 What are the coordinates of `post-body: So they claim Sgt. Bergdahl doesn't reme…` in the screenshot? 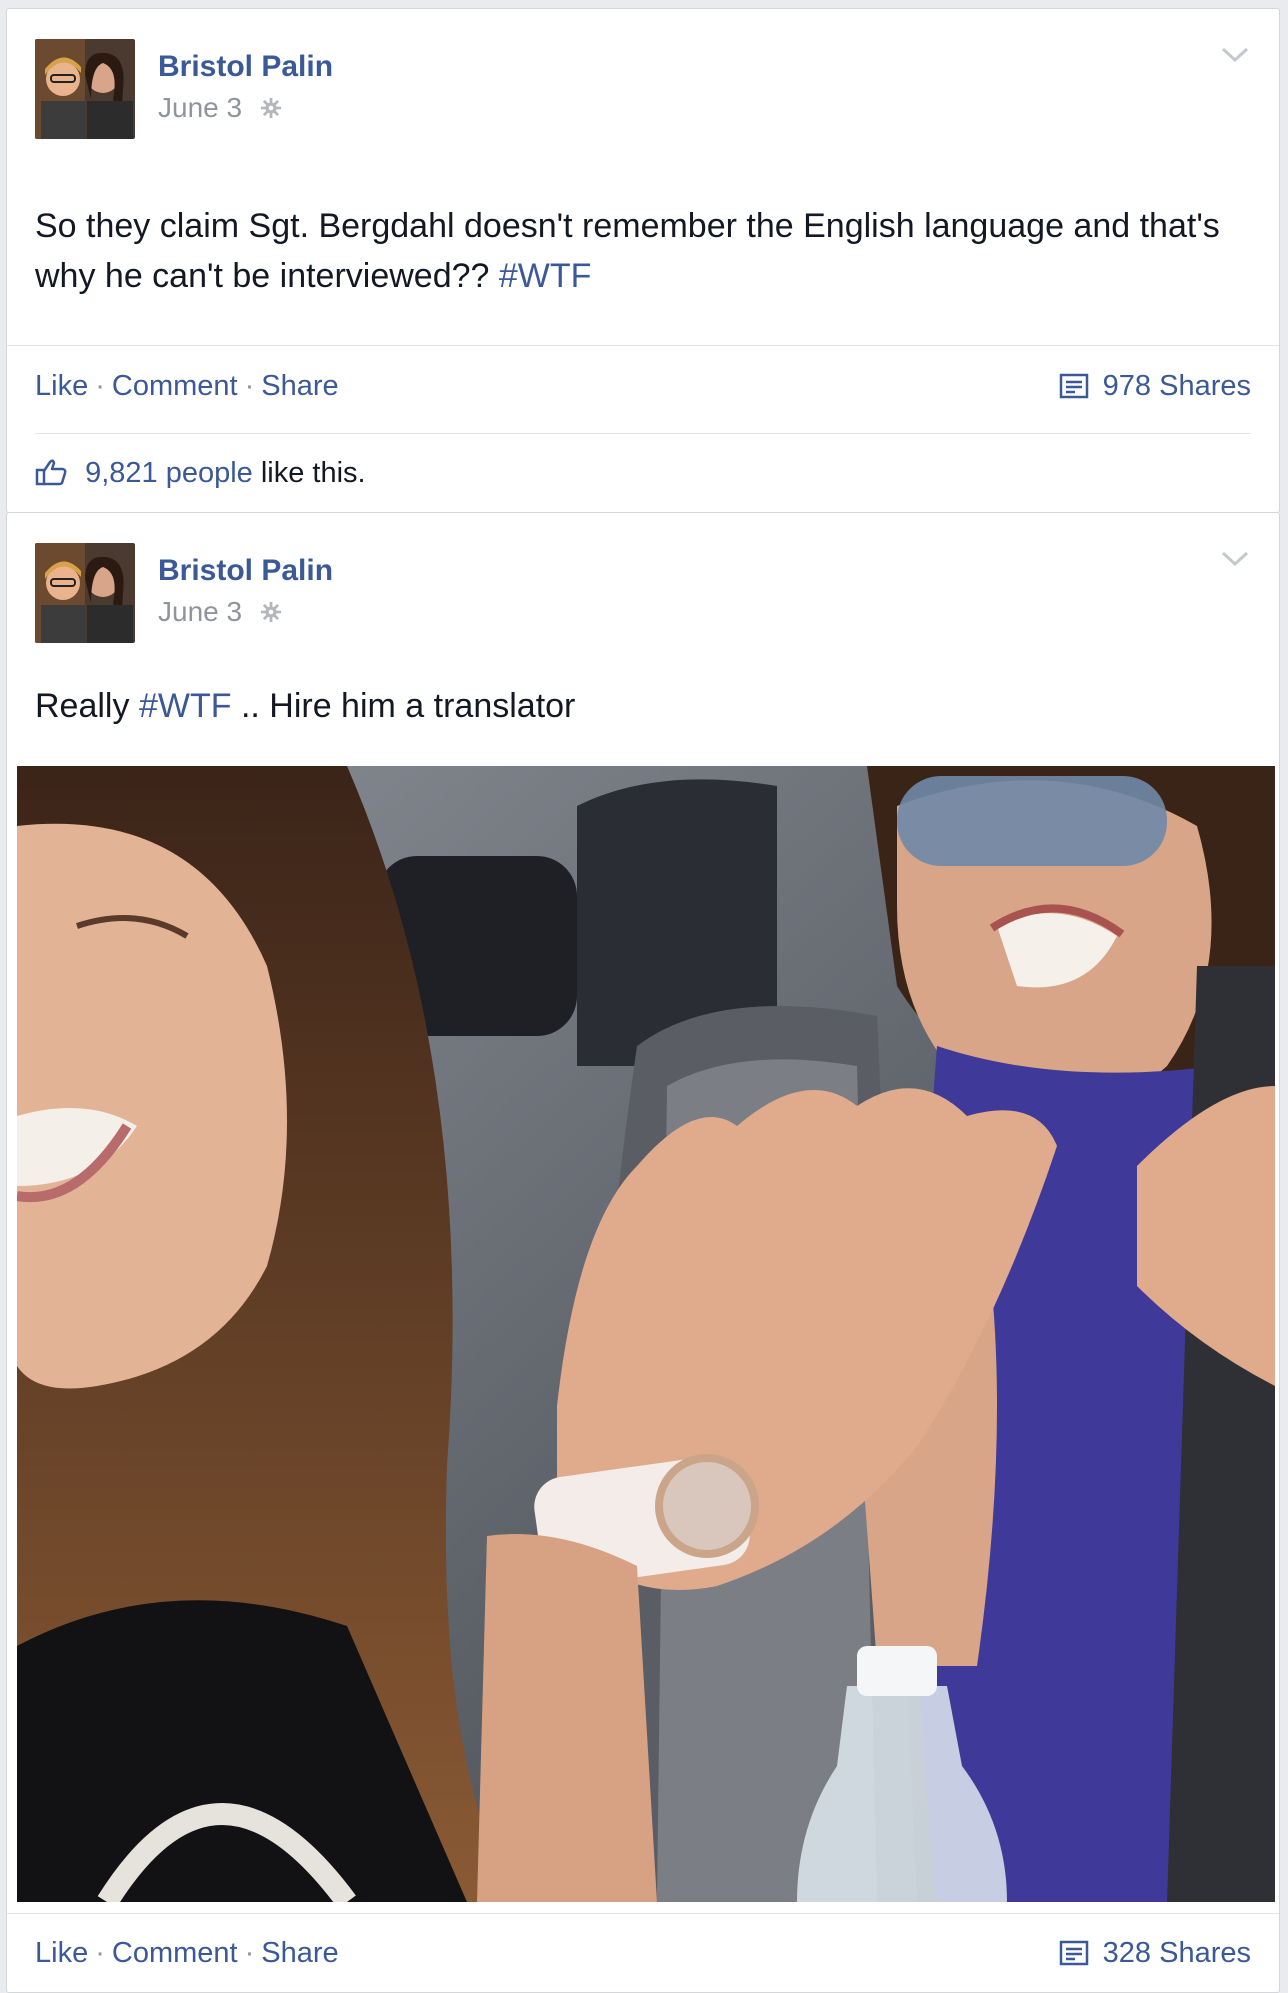 It's located at (627, 251).